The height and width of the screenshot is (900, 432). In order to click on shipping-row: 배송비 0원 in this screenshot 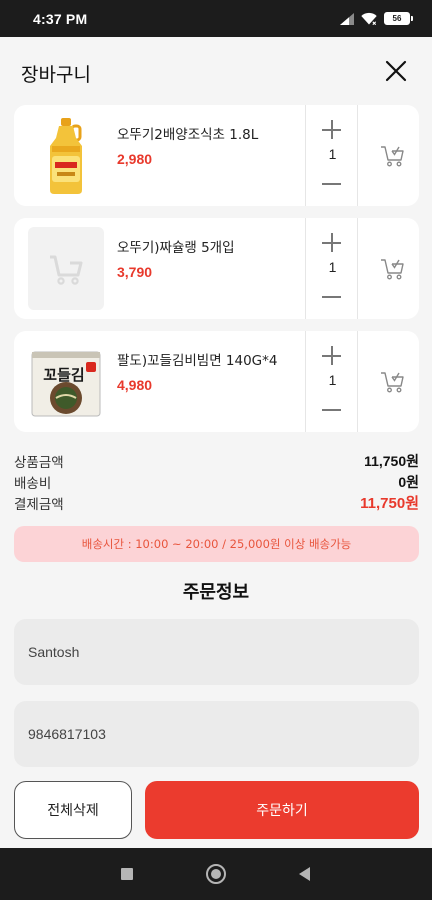, I will do `click(216, 481)`.